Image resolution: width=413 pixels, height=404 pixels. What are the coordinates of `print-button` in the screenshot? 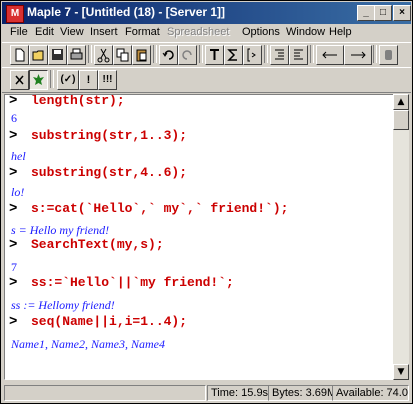 It's located at (76, 55).